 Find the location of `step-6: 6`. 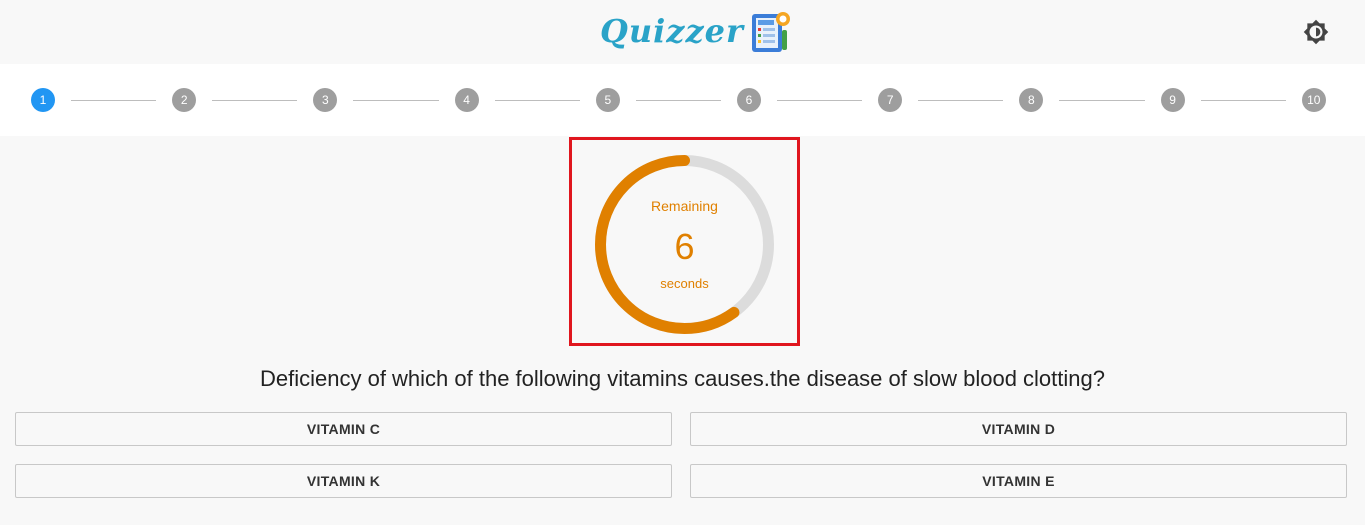

step-6: 6 is located at coordinates (749, 100).